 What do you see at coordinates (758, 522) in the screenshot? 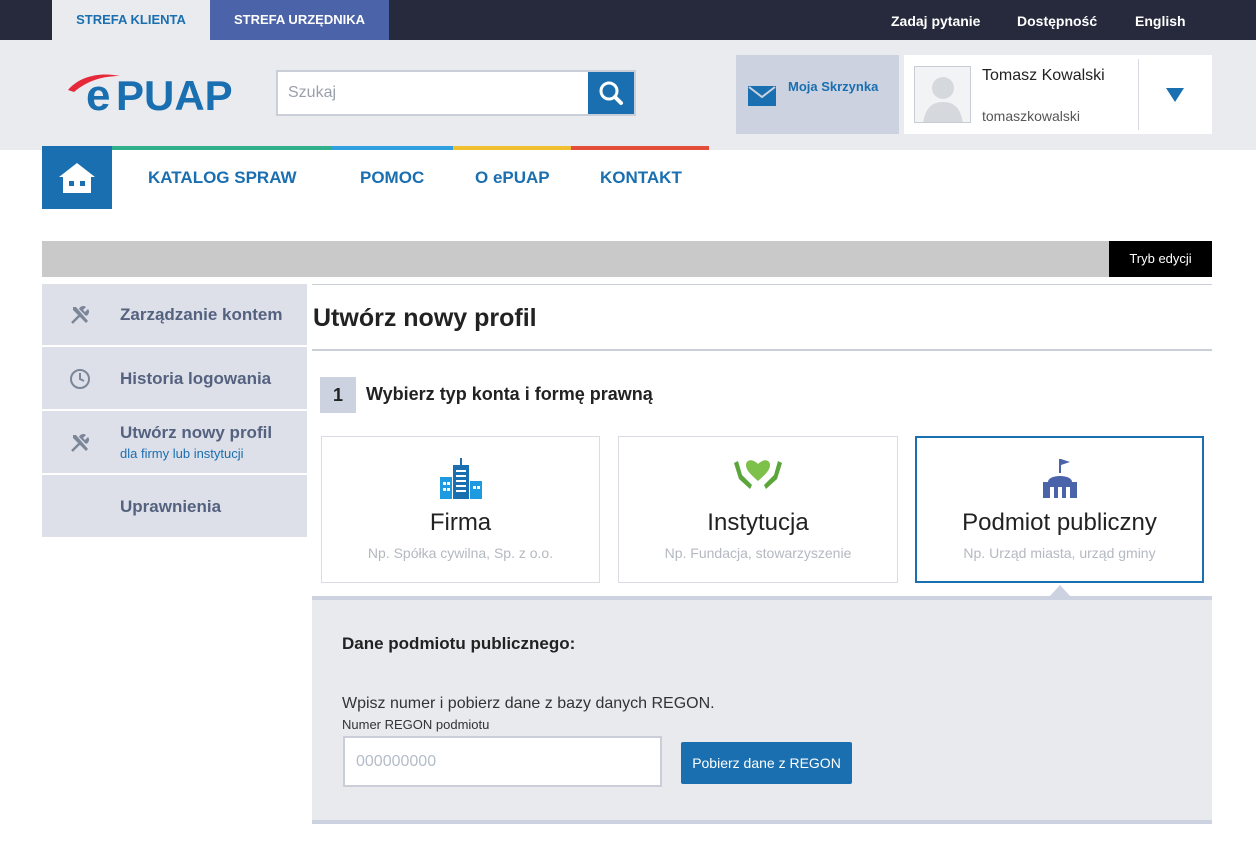
I see `card-title: Instytucja` at bounding box center [758, 522].